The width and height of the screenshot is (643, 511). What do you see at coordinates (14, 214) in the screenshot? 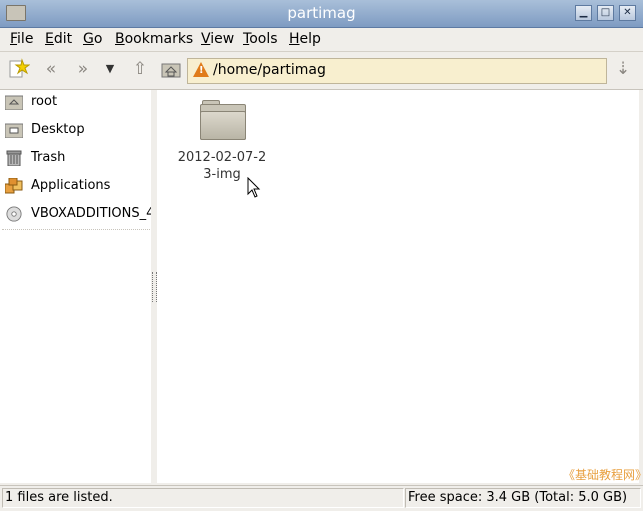
I see `cd-icon` at bounding box center [14, 214].